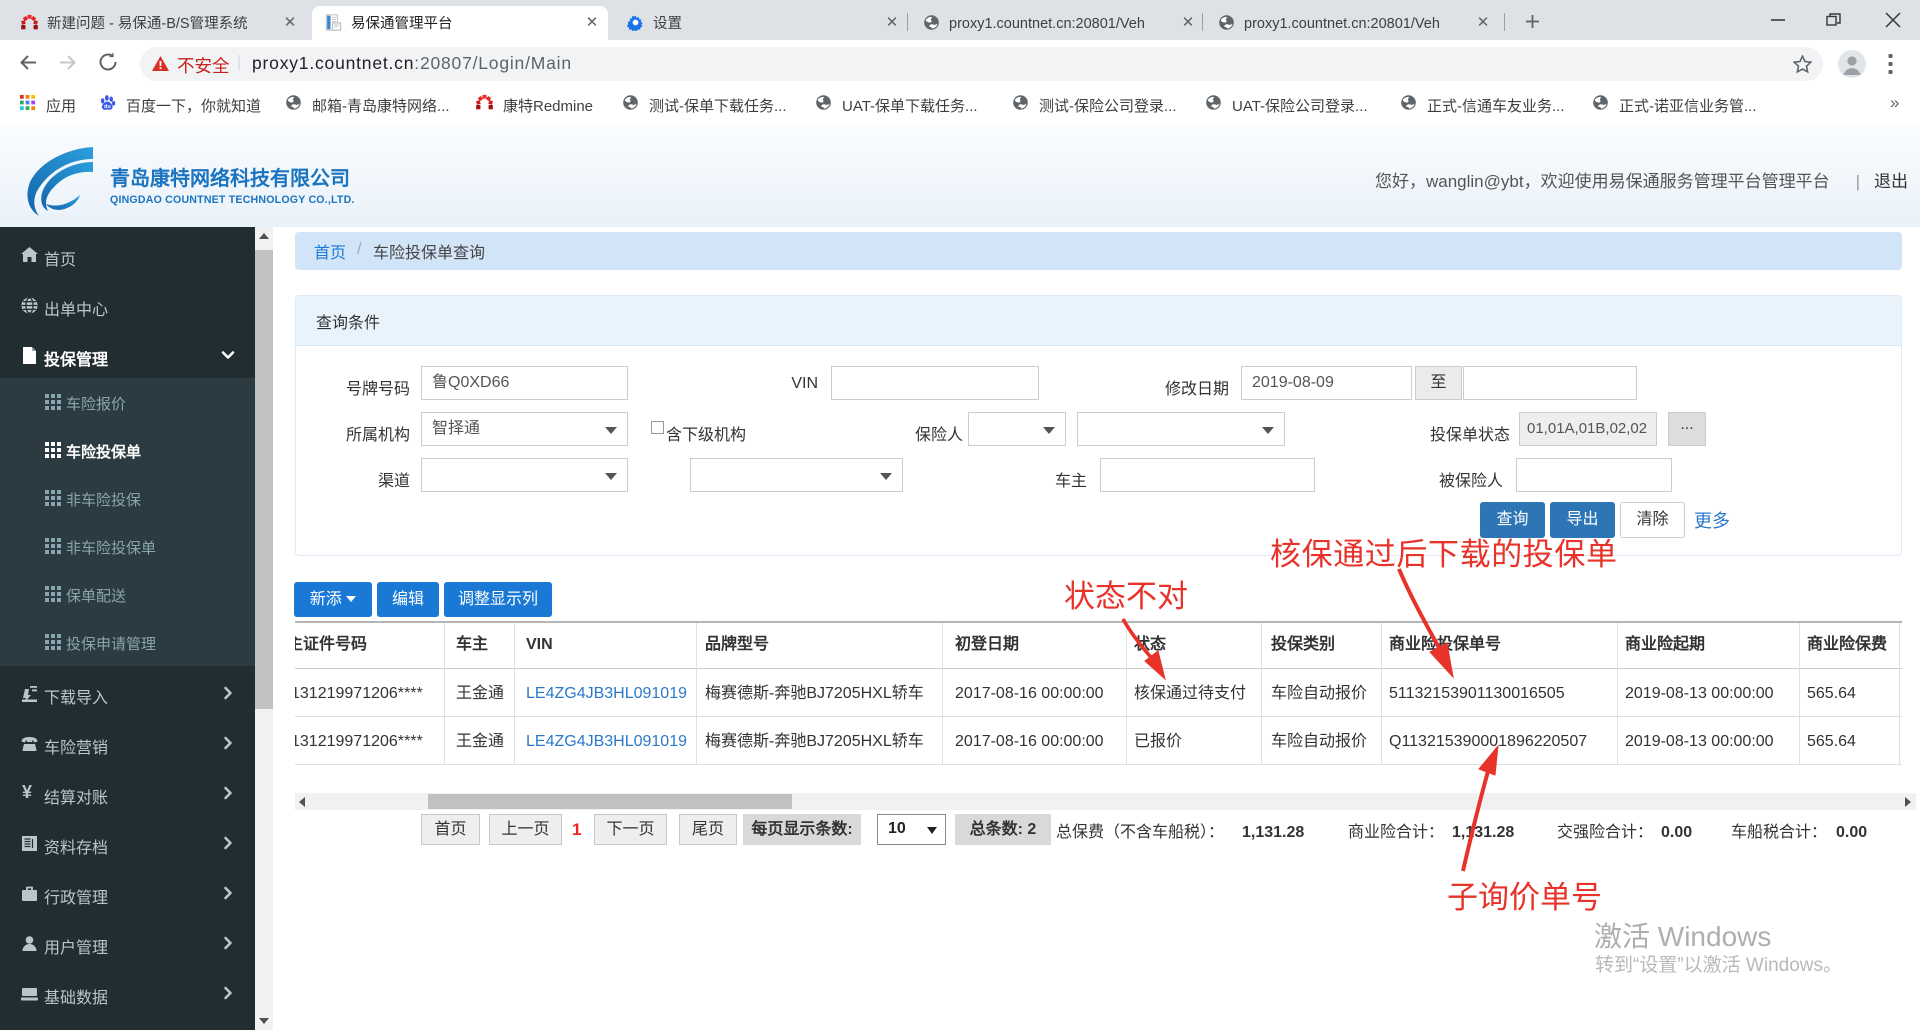 The height and width of the screenshot is (1030, 1920). I want to click on svg-text: du, so click(107, 107).